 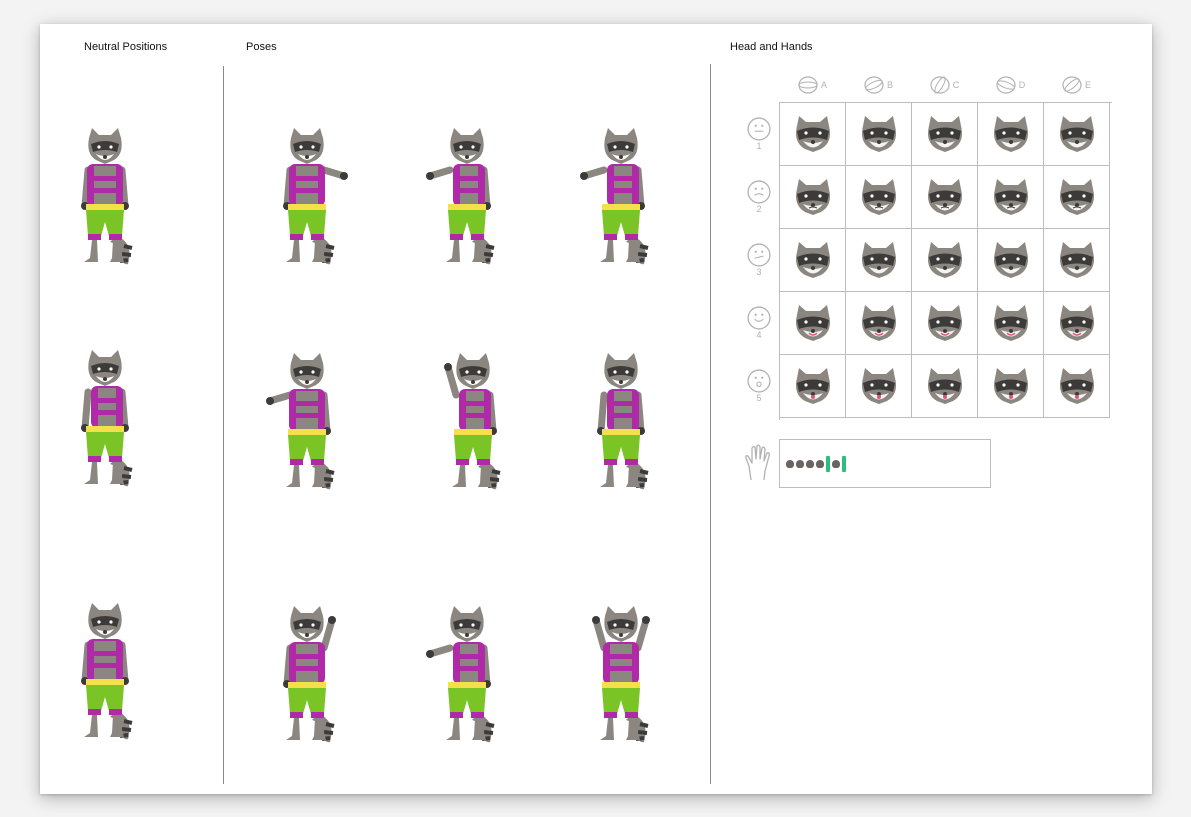 I want to click on row-header: 5, so click(x=759, y=386).